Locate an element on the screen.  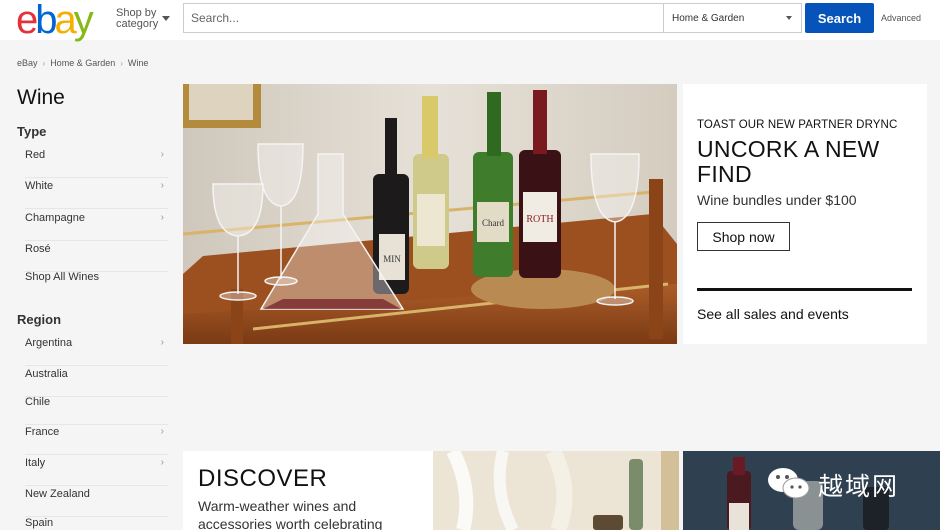
sidebar-item-label: White is located at coordinates (39, 186).